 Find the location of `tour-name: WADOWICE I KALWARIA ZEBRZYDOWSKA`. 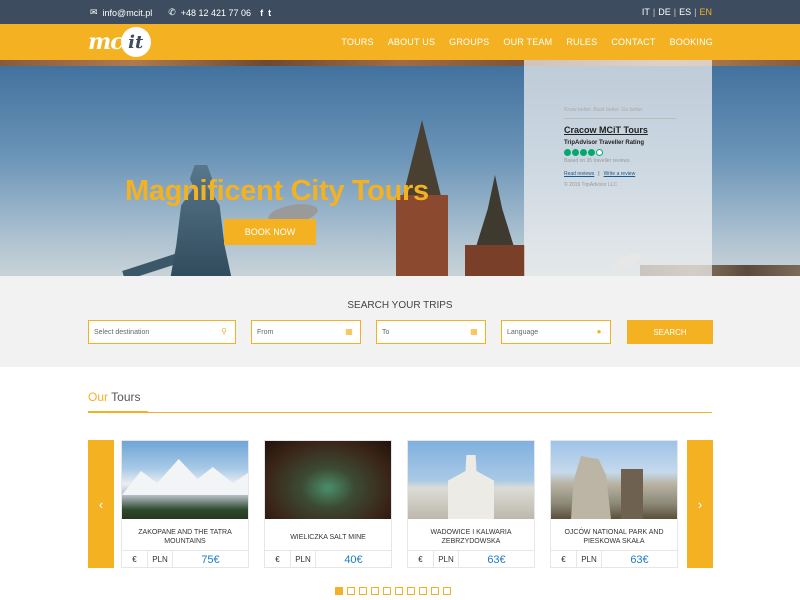

tour-name: WADOWICE I KALWARIA ZEBRZYDOWSKA is located at coordinates (471, 537).